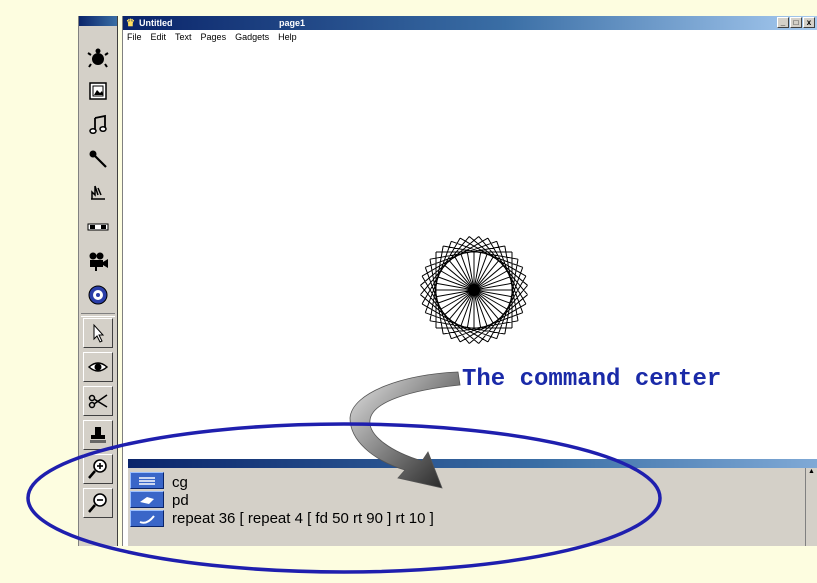  Describe the element at coordinates (98, 227) in the screenshot. I see `button-icon` at that location.